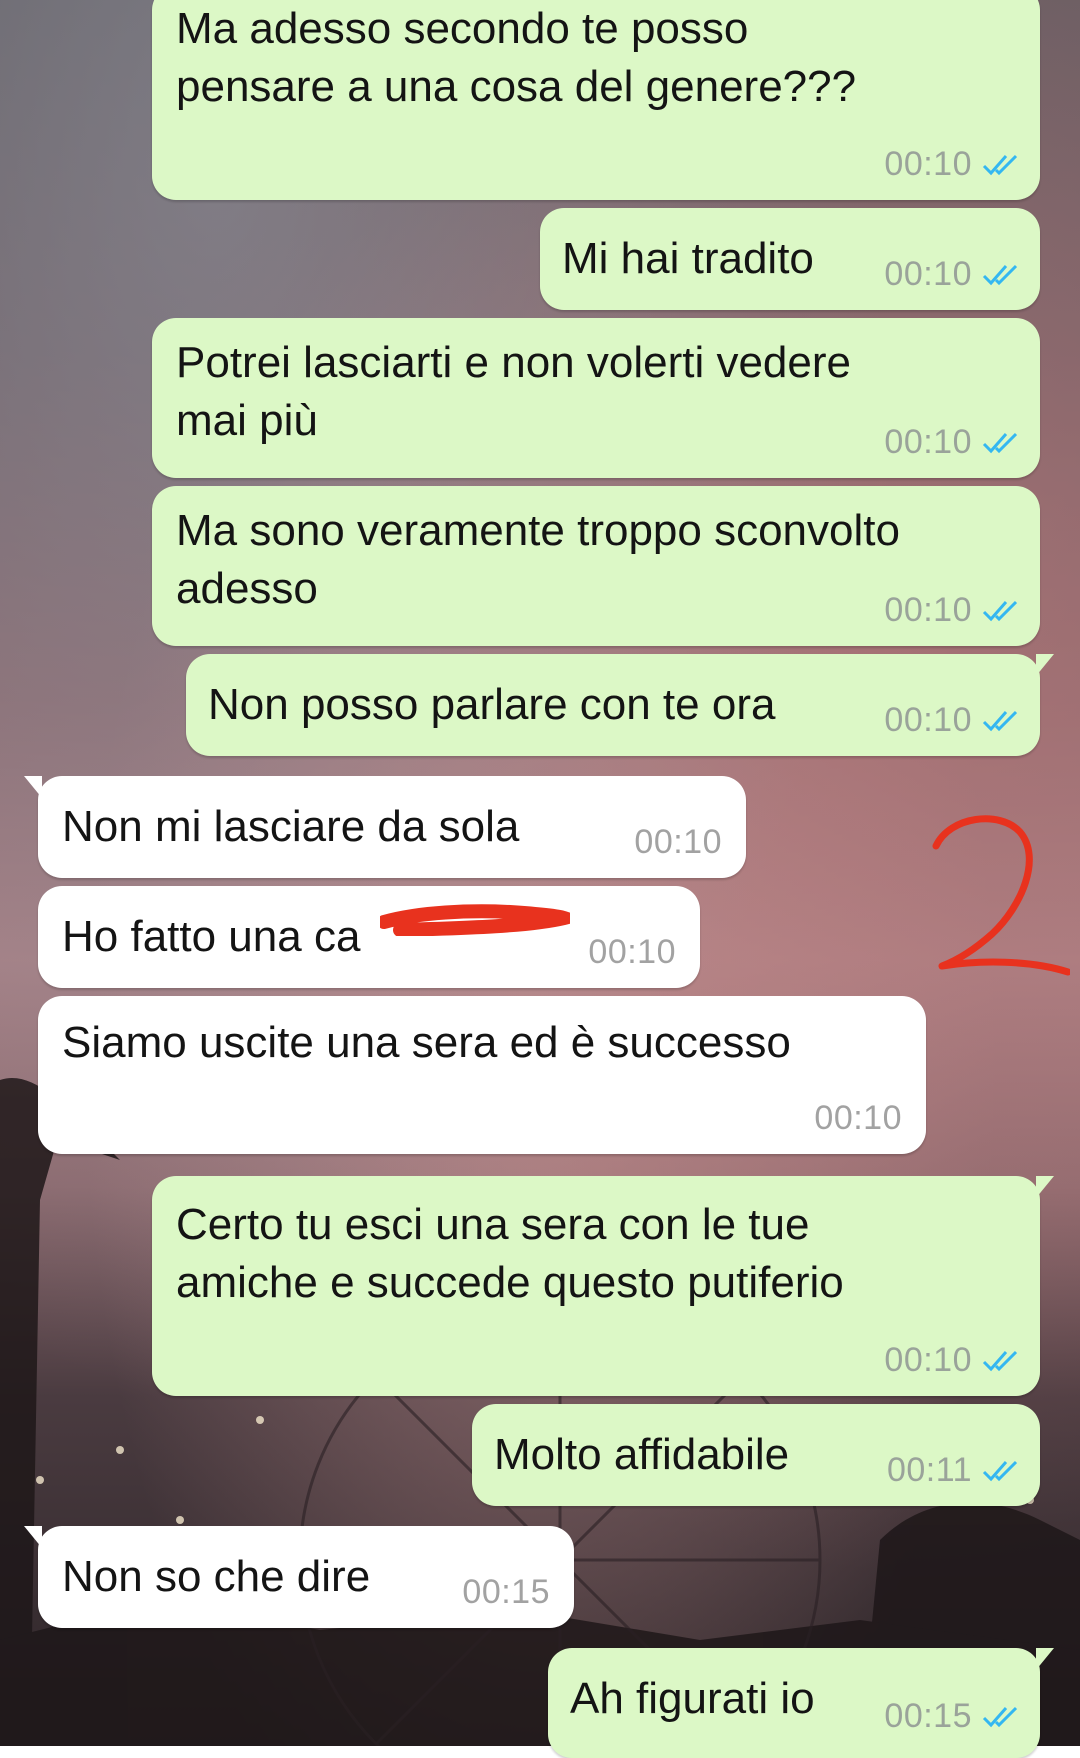 This screenshot has height=1758, width=1080. Describe the element at coordinates (929, 1470) in the screenshot. I see `message-time: 00:11` at that location.